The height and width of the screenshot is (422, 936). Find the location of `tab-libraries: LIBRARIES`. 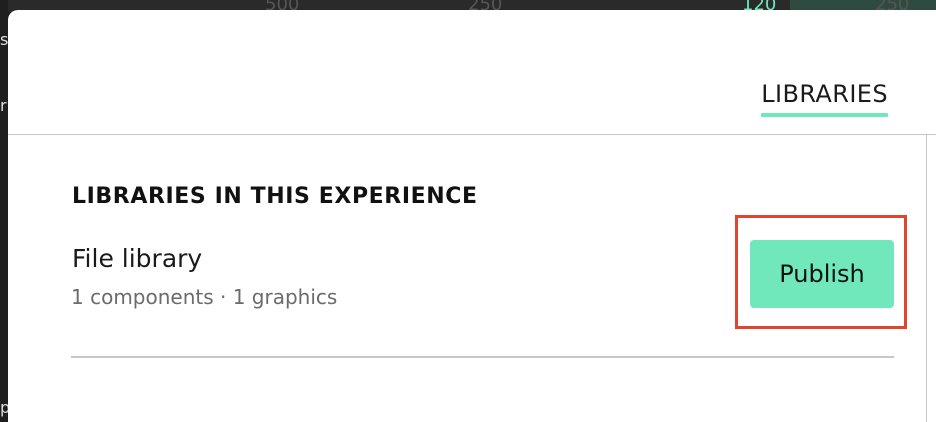

tab-libraries: LIBRARIES is located at coordinates (824, 98).